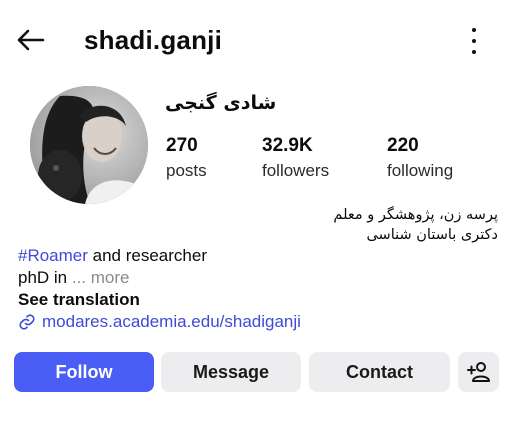 The width and height of the screenshot is (517, 445). Describe the element at coordinates (53, 255) in the screenshot. I see `hashtag-link: #Roamer` at that location.